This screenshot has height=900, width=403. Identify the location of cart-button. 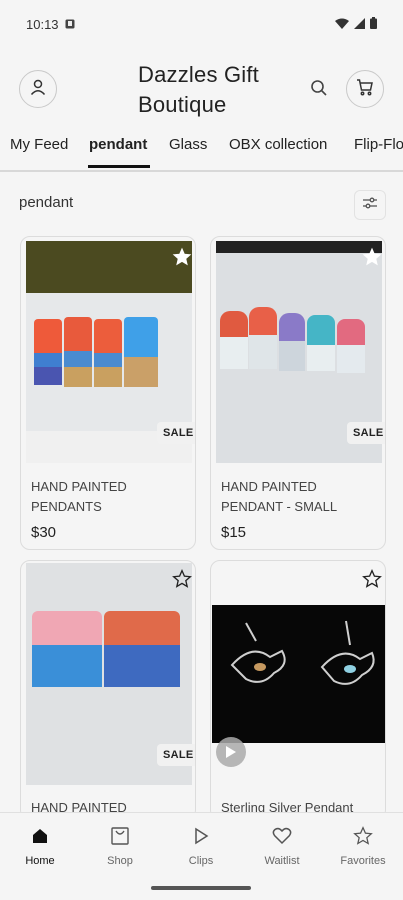
(365, 89).